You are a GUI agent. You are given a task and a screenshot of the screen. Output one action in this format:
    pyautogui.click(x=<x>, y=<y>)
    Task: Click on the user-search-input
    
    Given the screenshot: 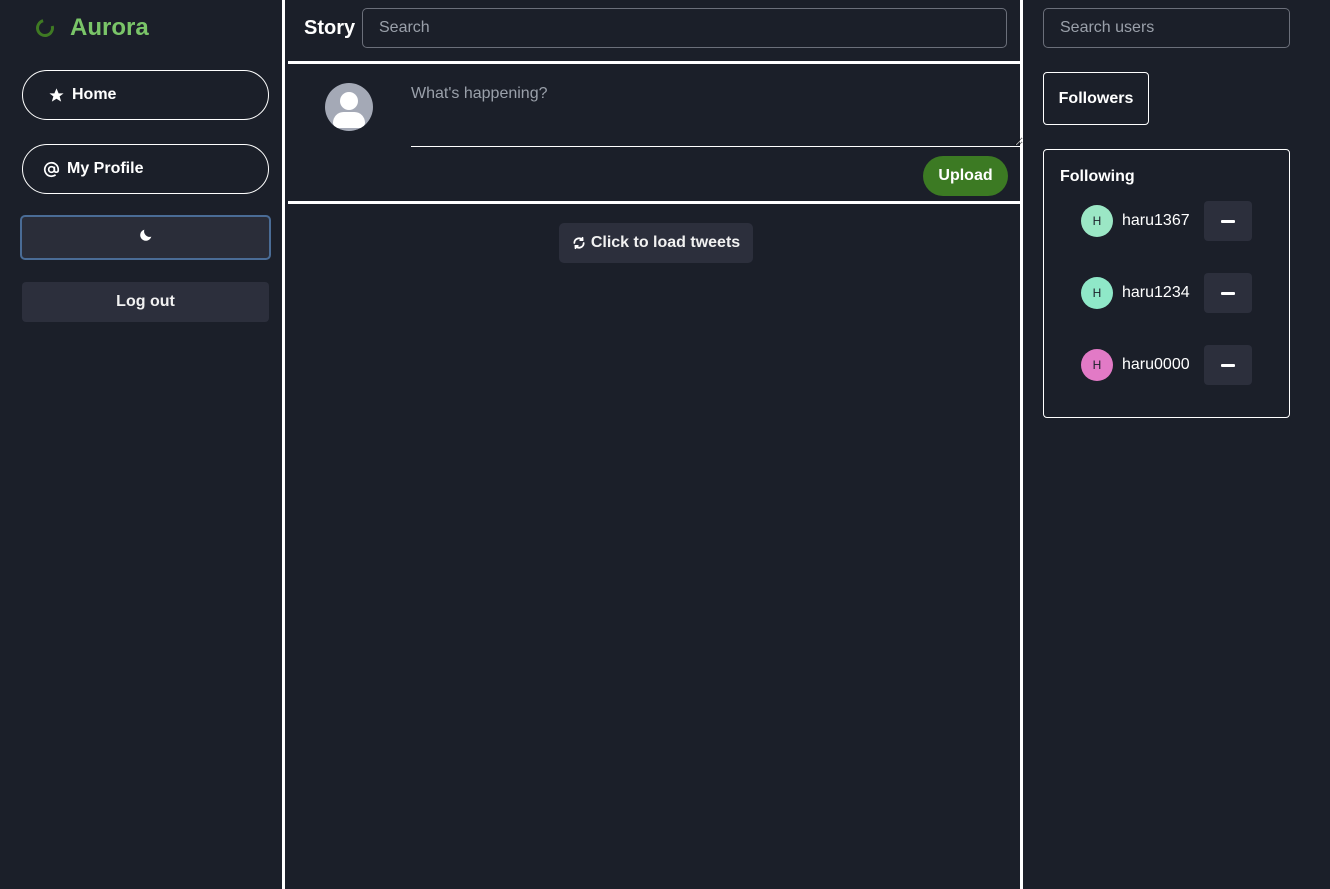 What is the action you would take?
    pyautogui.click(x=1166, y=28)
    